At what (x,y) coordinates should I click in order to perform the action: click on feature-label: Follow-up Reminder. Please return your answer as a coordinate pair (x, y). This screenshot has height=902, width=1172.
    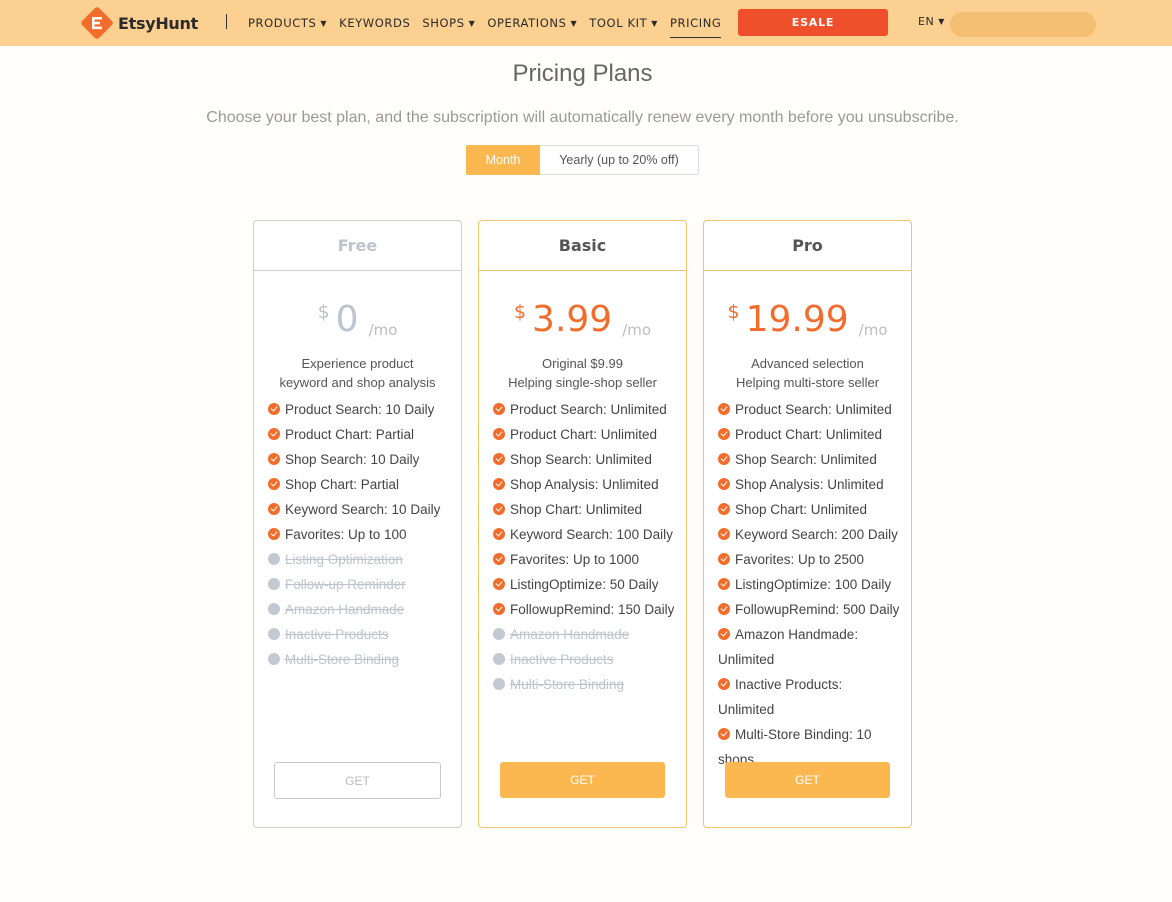
    Looking at the image, I should click on (345, 584).